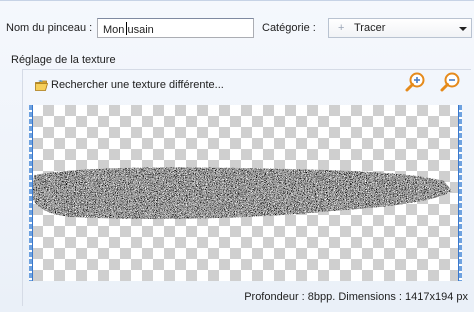 The image size is (474, 312). Describe the element at coordinates (450, 83) in the screenshot. I see `zoom-out-icon` at that location.